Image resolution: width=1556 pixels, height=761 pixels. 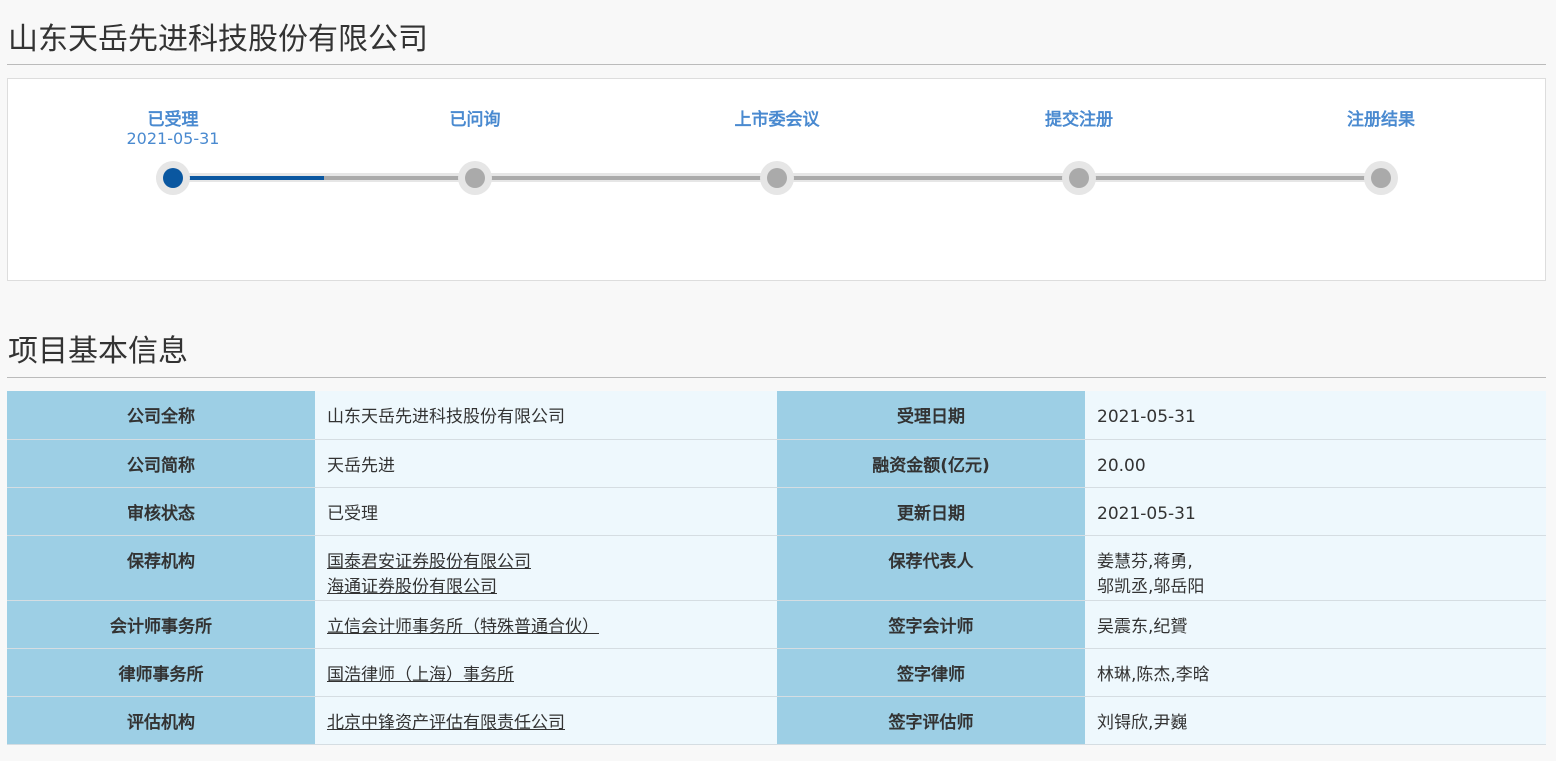 What do you see at coordinates (161, 624) in the screenshot?
I see `field-label: 会计师事务所` at bounding box center [161, 624].